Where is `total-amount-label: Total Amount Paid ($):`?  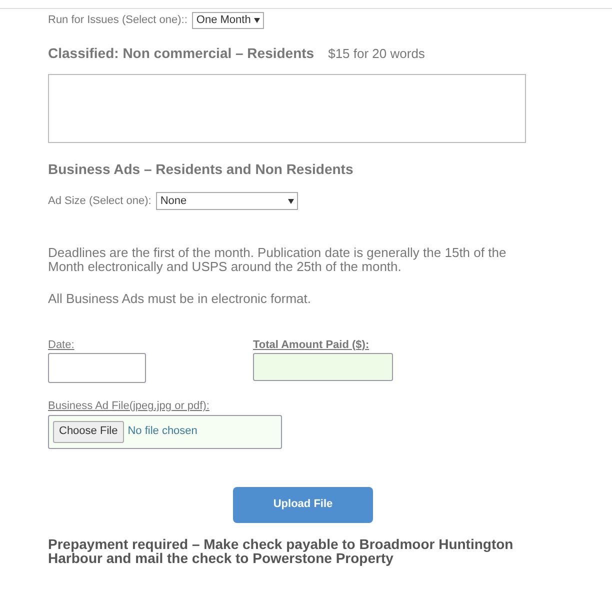
total-amount-label: Total Amount Paid ($): is located at coordinates (311, 345).